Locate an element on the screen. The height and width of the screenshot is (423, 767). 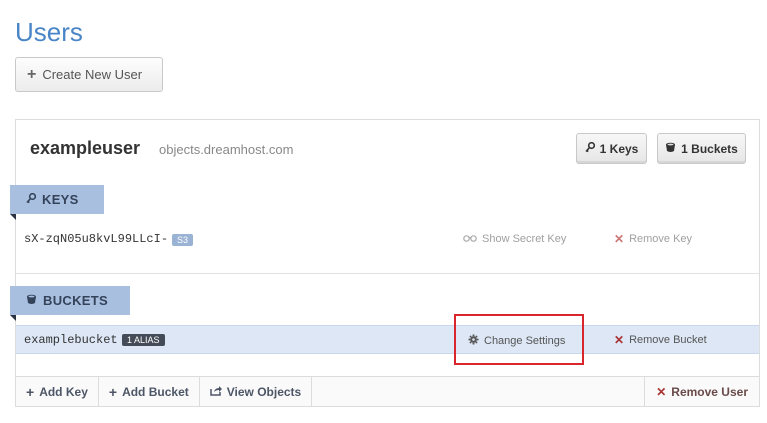
alias-badge: 1 ALIAS is located at coordinates (143, 340).